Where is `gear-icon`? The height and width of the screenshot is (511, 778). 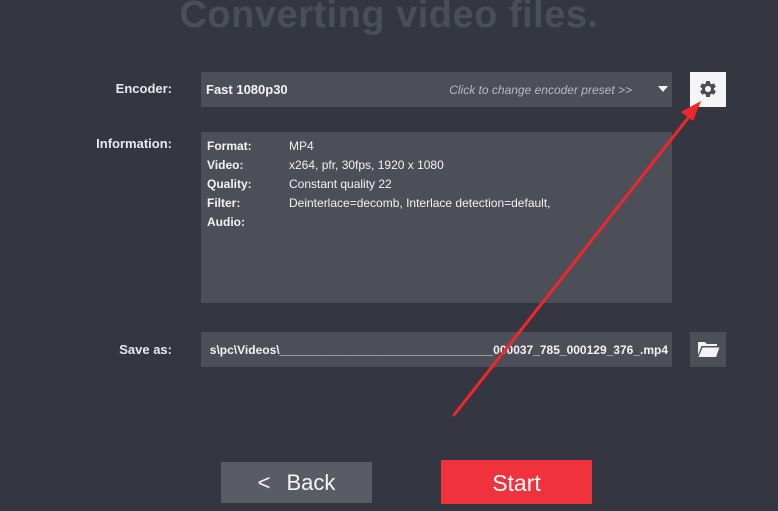 gear-icon is located at coordinates (708, 89).